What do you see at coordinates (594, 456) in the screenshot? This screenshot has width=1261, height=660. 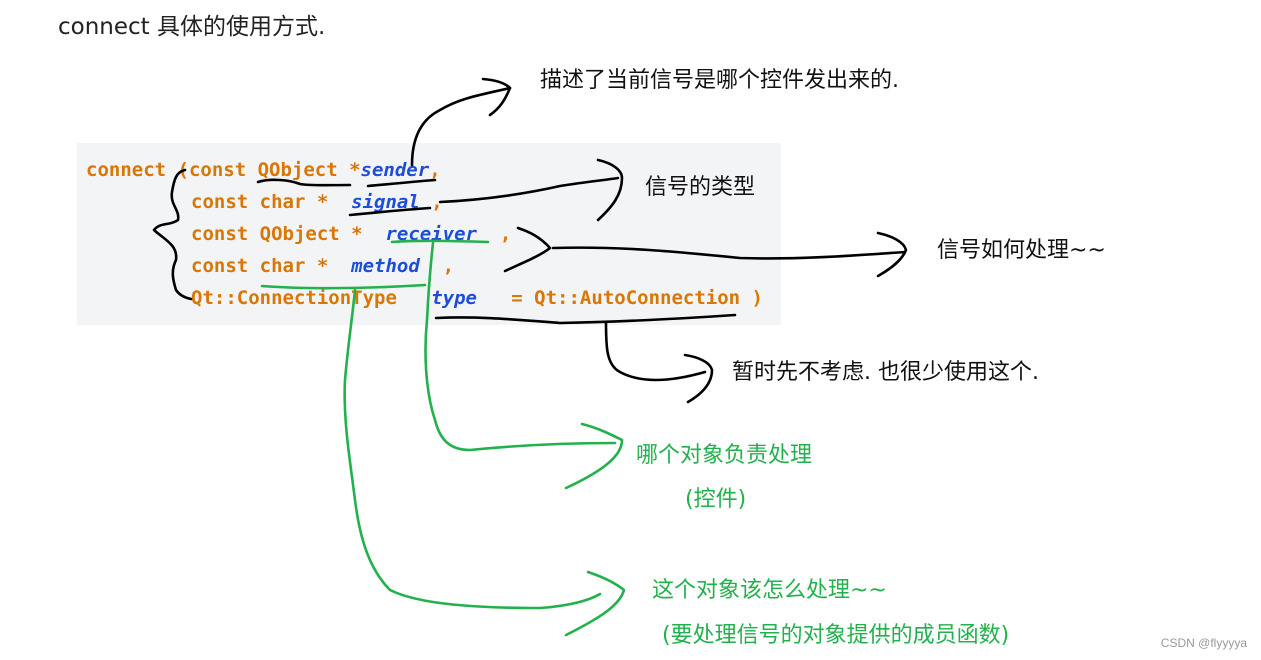 I see `arrowhead-receiver` at bounding box center [594, 456].